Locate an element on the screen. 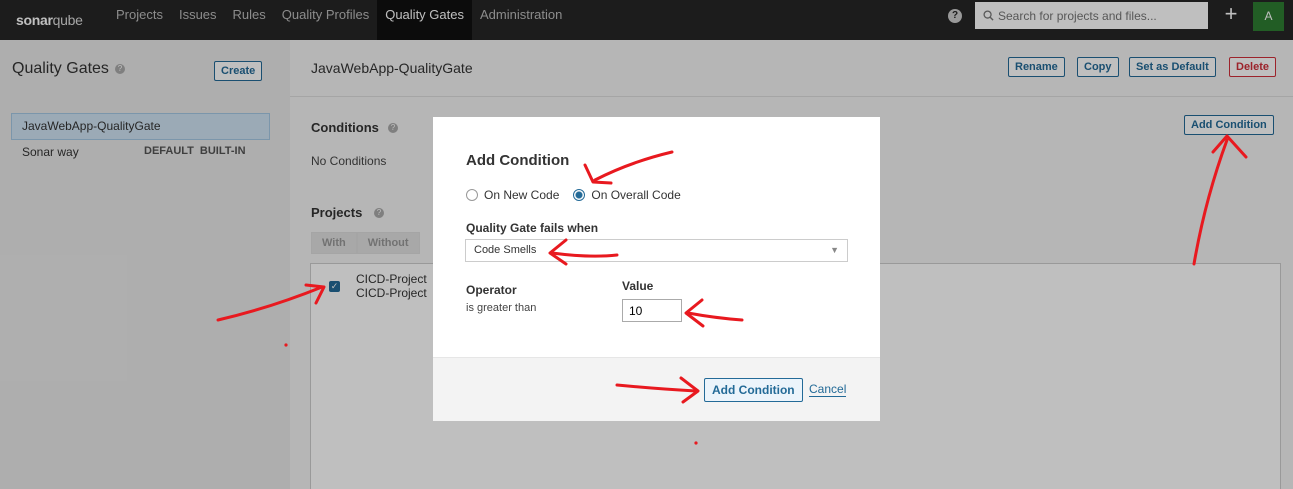  radio-new-code is located at coordinates (472, 195).